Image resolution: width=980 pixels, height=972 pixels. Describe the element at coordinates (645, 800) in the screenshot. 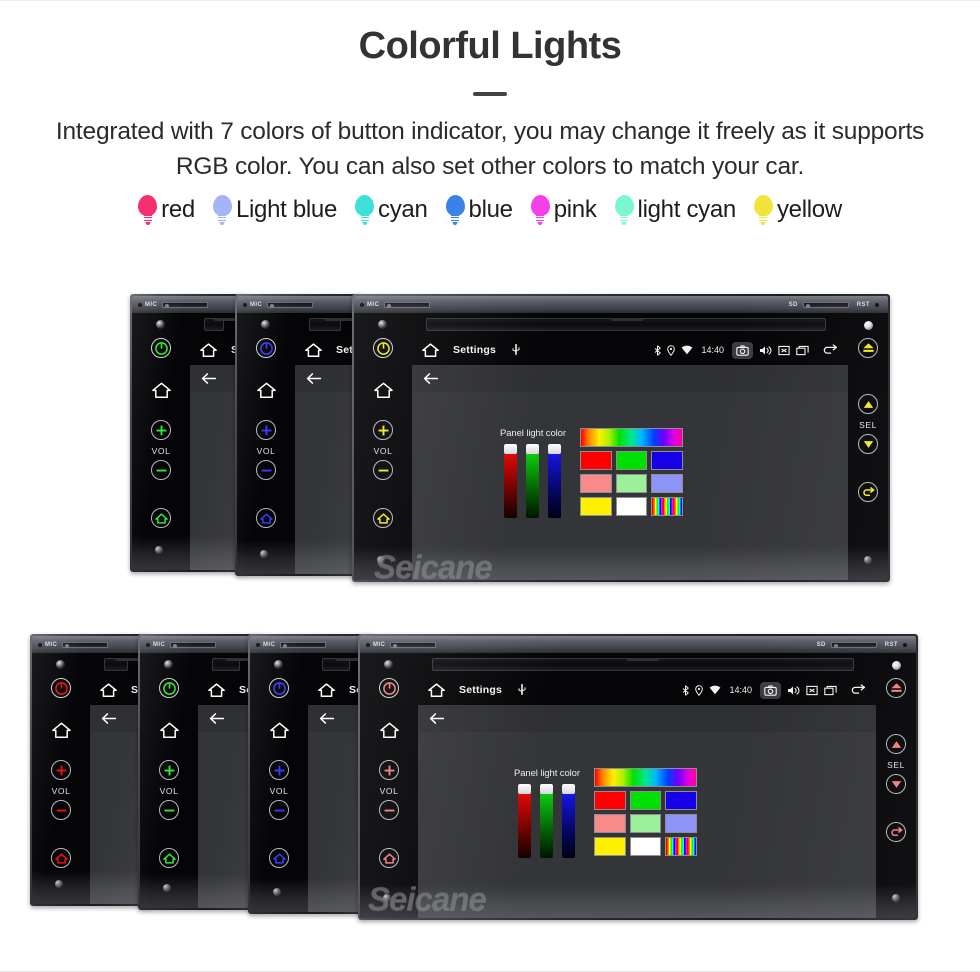

I see `swatch-green` at that location.